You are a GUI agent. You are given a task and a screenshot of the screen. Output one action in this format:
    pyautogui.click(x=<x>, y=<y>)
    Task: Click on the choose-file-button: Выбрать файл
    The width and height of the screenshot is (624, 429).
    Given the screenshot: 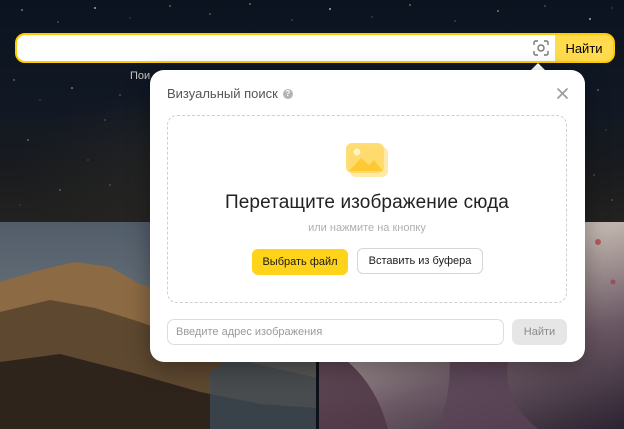 What is the action you would take?
    pyautogui.click(x=300, y=262)
    